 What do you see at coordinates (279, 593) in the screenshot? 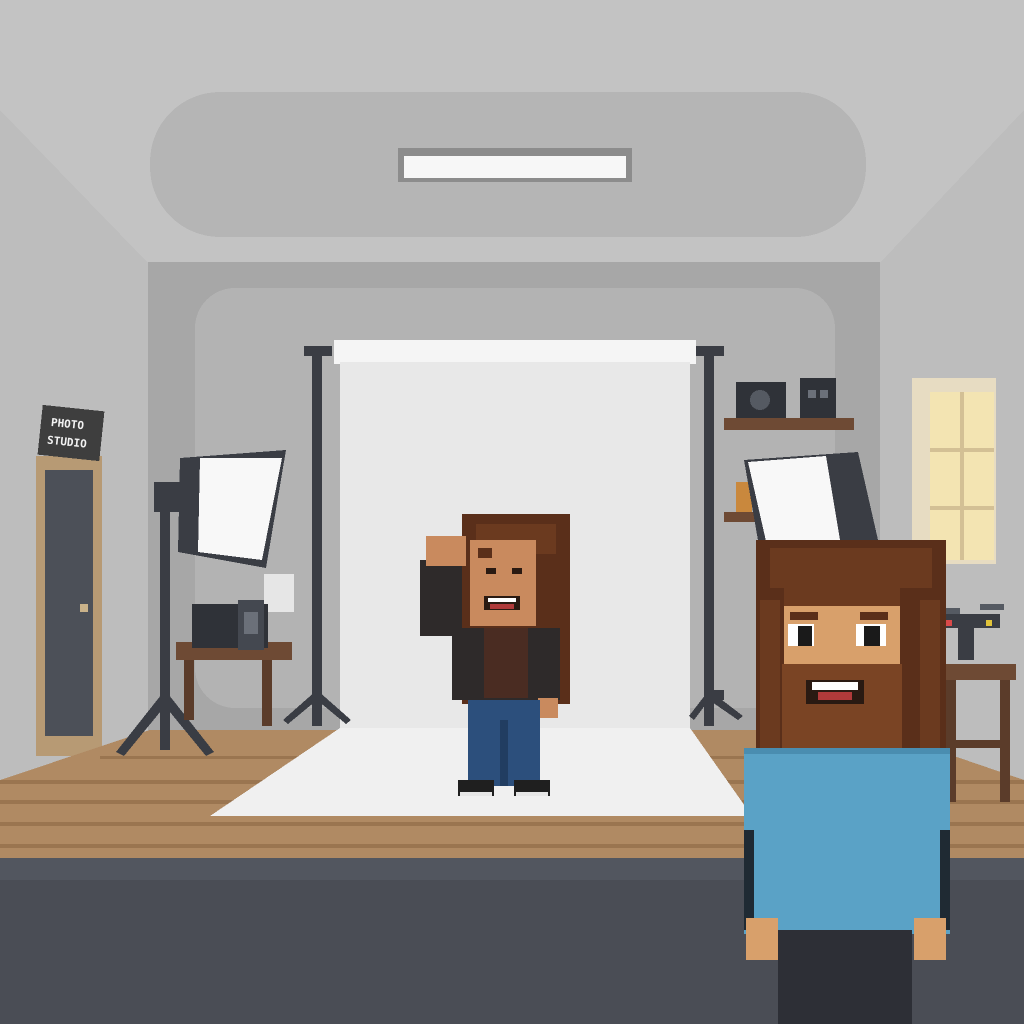
I see `wall-note` at bounding box center [279, 593].